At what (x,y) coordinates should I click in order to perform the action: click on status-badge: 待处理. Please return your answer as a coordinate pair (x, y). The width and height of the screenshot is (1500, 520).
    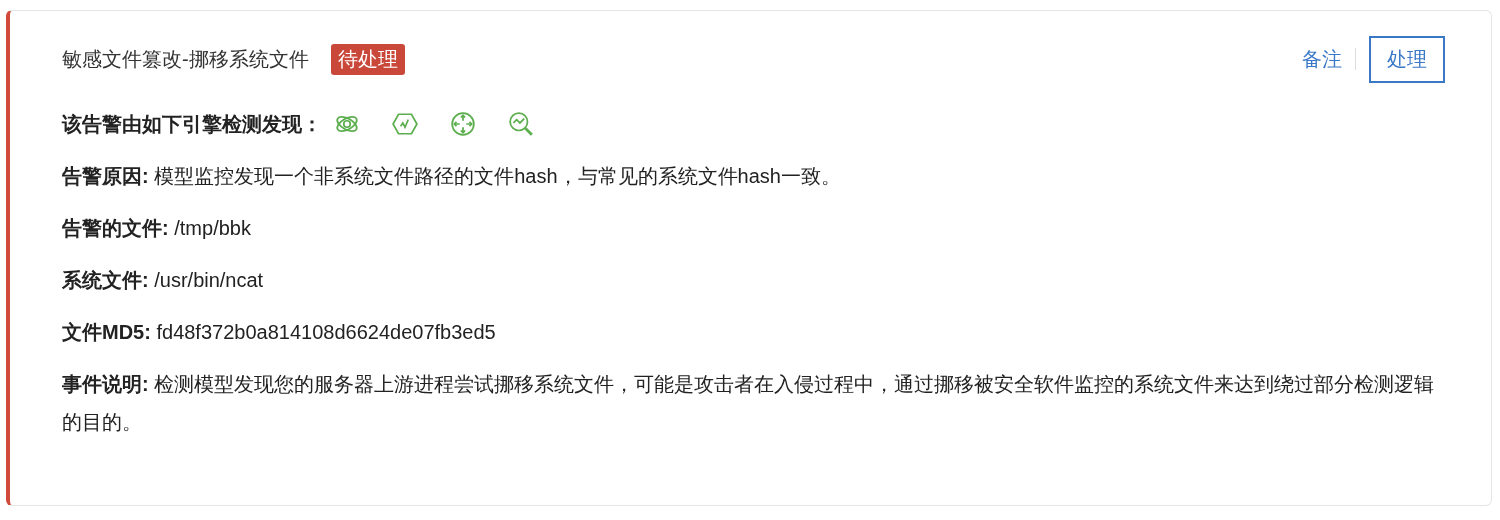
    Looking at the image, I should click on (367, 59).